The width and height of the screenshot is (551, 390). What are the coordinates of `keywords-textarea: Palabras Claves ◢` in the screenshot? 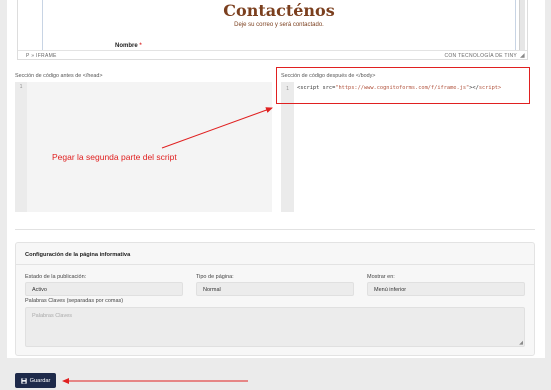 It's located at (275, 327).